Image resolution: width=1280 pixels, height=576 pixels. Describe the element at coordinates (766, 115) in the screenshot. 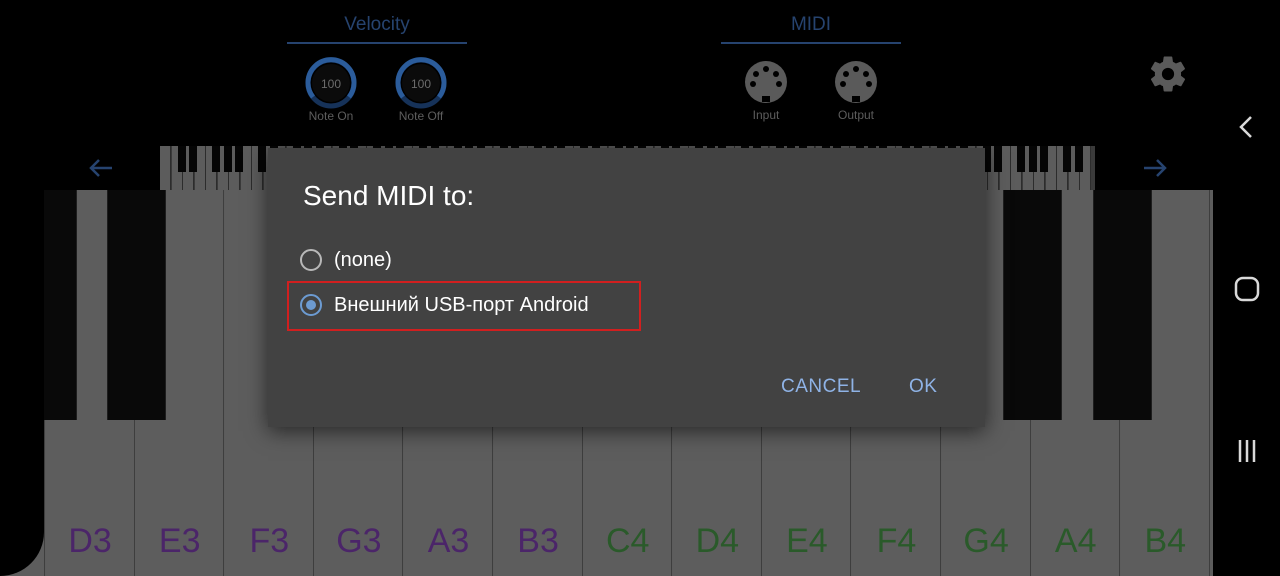

I see `midi-input-label: Input` at that location.